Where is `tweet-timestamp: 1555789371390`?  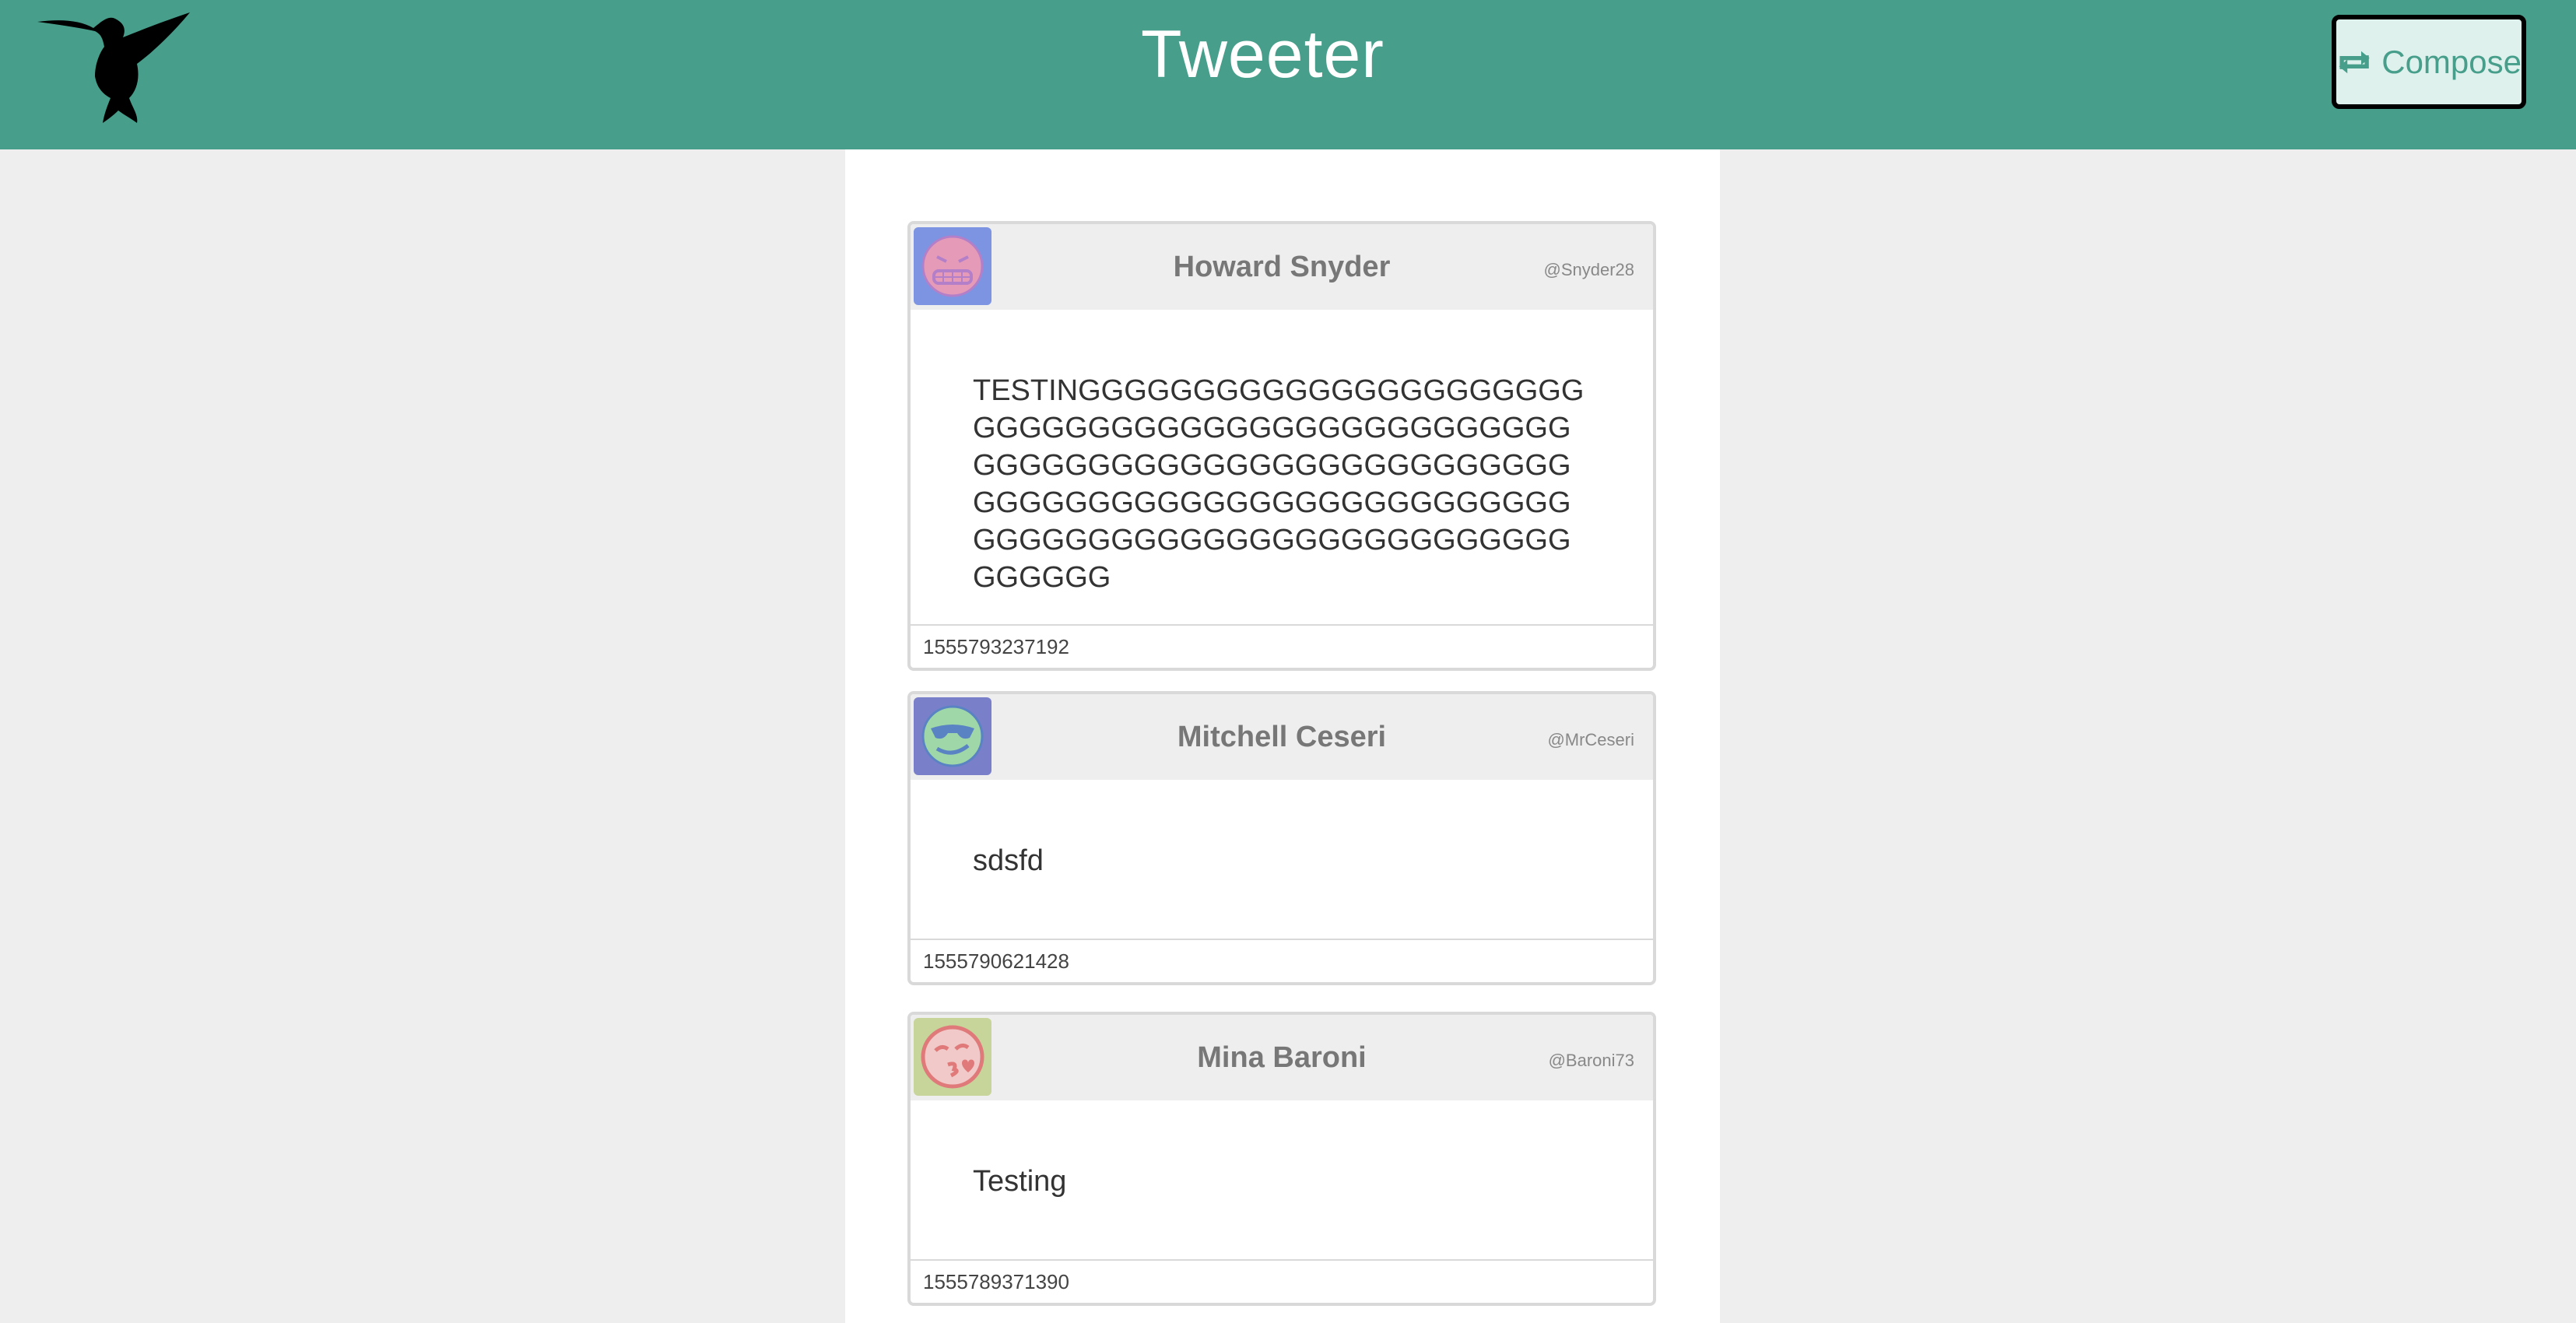
tweet-timestamp: 1555789371390 is located at coordinates (1282, 1281).